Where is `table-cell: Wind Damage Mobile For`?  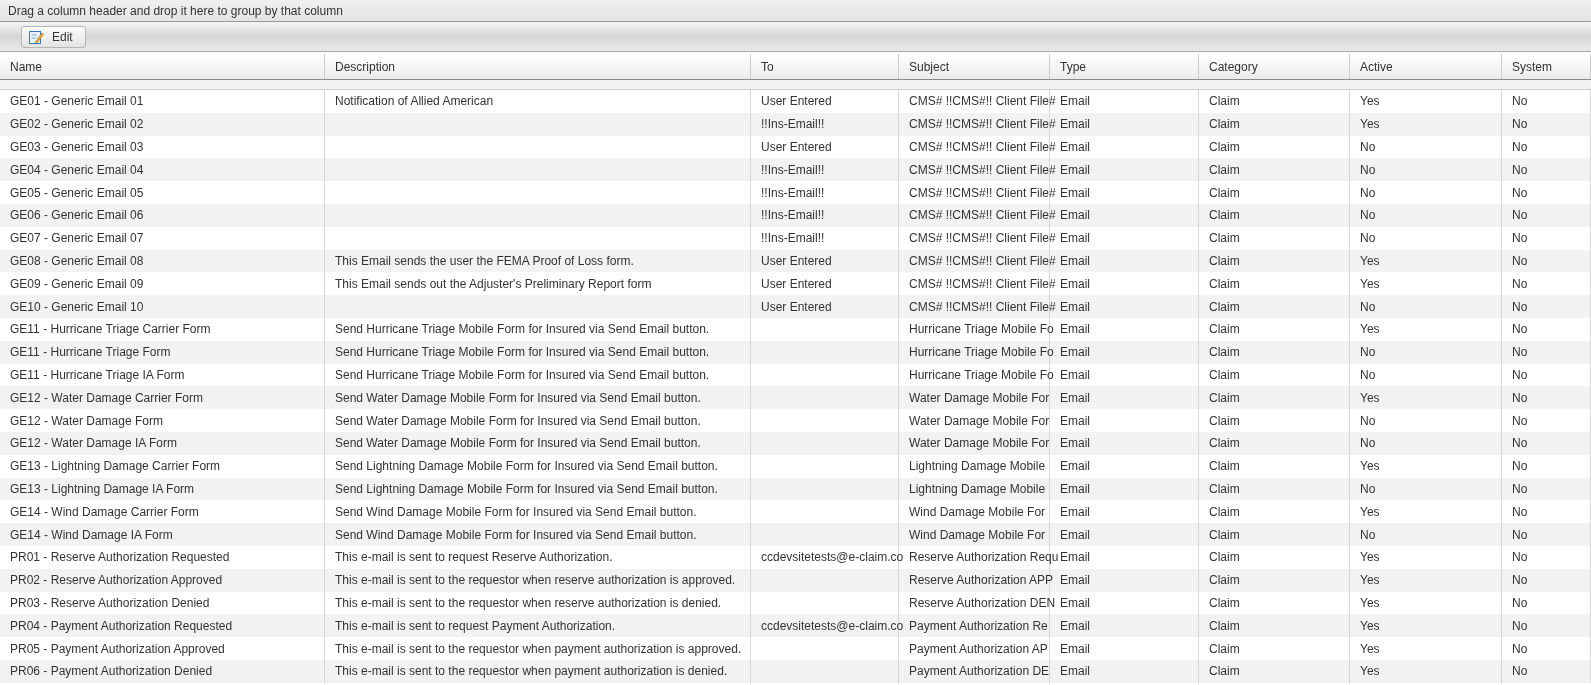
table-cell: Wind Damage Mobile For is located at coordinates (977, 534).